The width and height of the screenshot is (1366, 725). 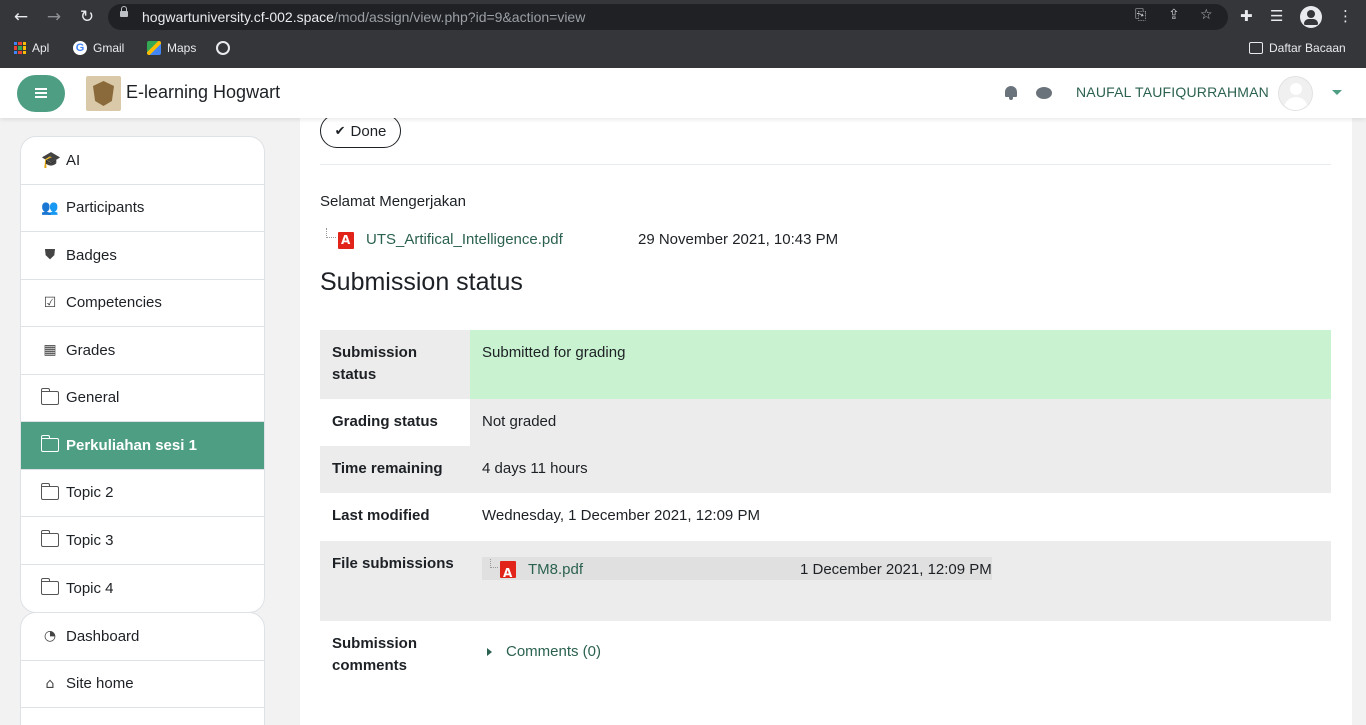 I want to click on user-menu-caret-icon, so click(x=1337, y=92).